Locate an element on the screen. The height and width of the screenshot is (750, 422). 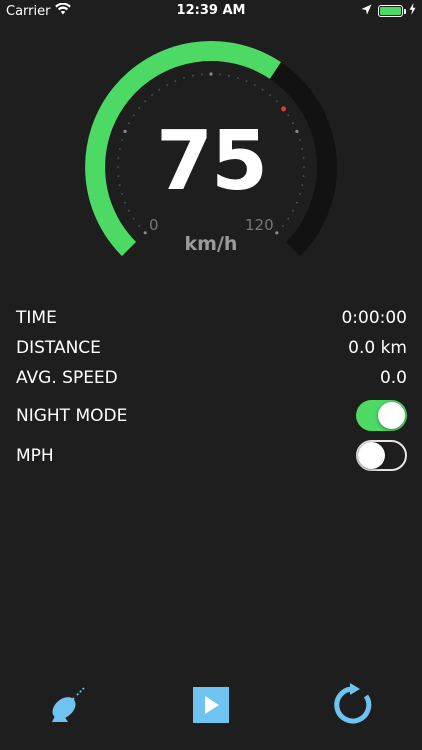
toggle-row-mph: MPH is located at coordinates (211, 456).